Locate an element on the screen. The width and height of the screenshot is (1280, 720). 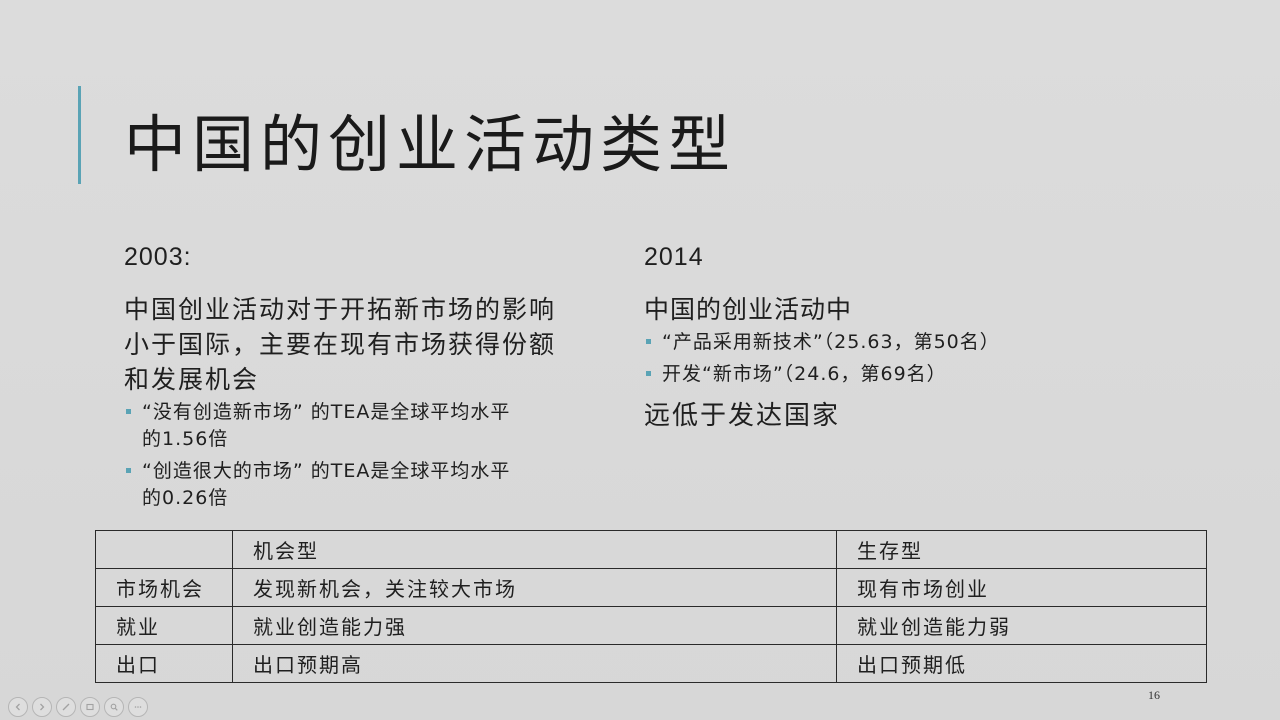
left-lead-line: 小于国际，主要在现有市场获得份额 is located at coordinates (340, 344).